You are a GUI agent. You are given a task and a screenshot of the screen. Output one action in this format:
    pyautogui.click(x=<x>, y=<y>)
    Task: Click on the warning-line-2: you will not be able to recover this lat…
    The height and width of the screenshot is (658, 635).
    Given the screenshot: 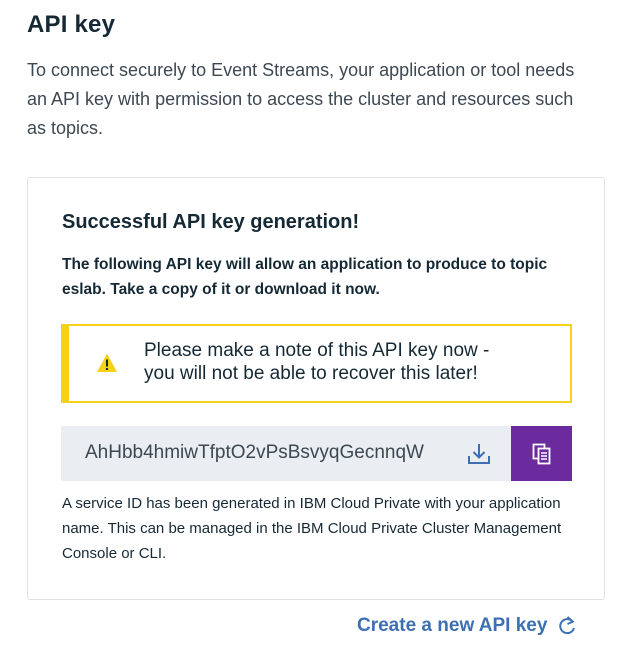 What is the action you would take?
    pyautogui.click(x=311, y=373)
    